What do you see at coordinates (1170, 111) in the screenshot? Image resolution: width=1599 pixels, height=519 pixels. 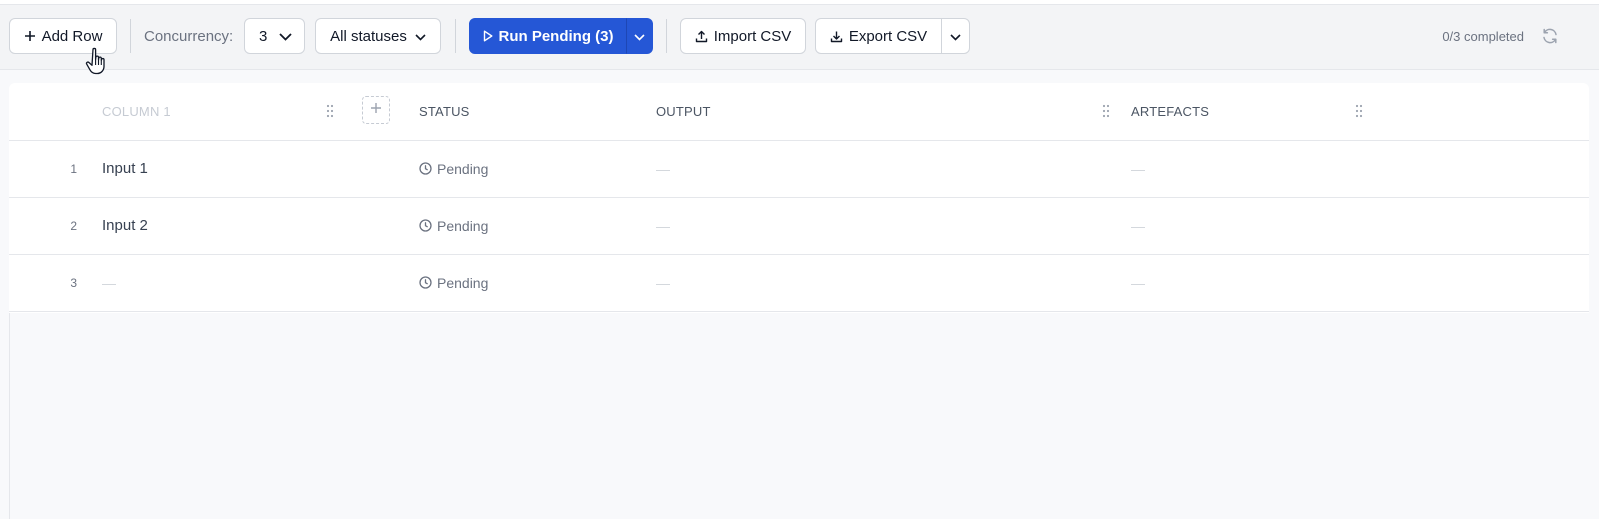 I see `column-header-artefacts: ARTEFACTS` at bounding box center [1170, 111].